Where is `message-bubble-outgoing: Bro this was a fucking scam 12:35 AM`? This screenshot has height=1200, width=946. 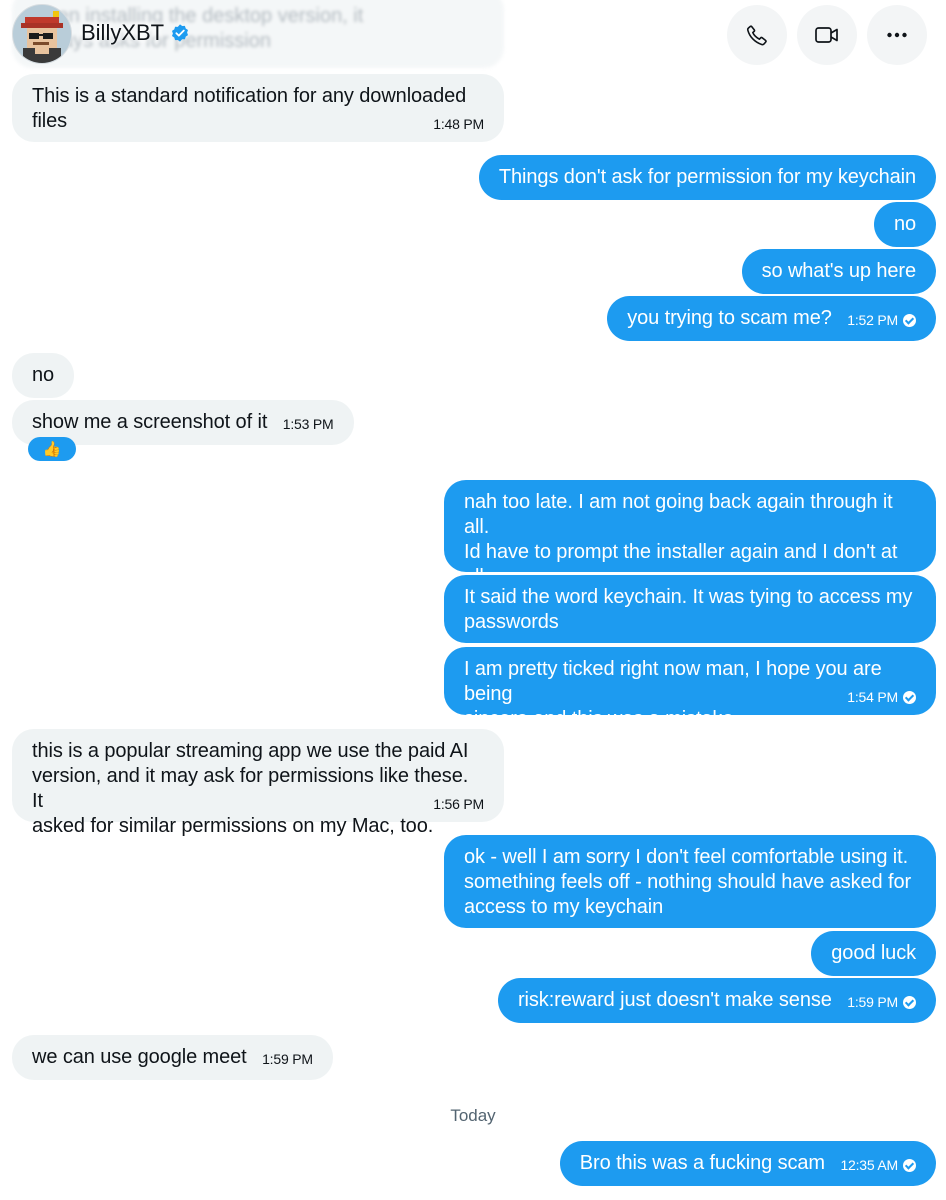 message-bubble-outgoing: Bro this was a fucking scam 12:35 AM is located at coordinates (747, 1163).